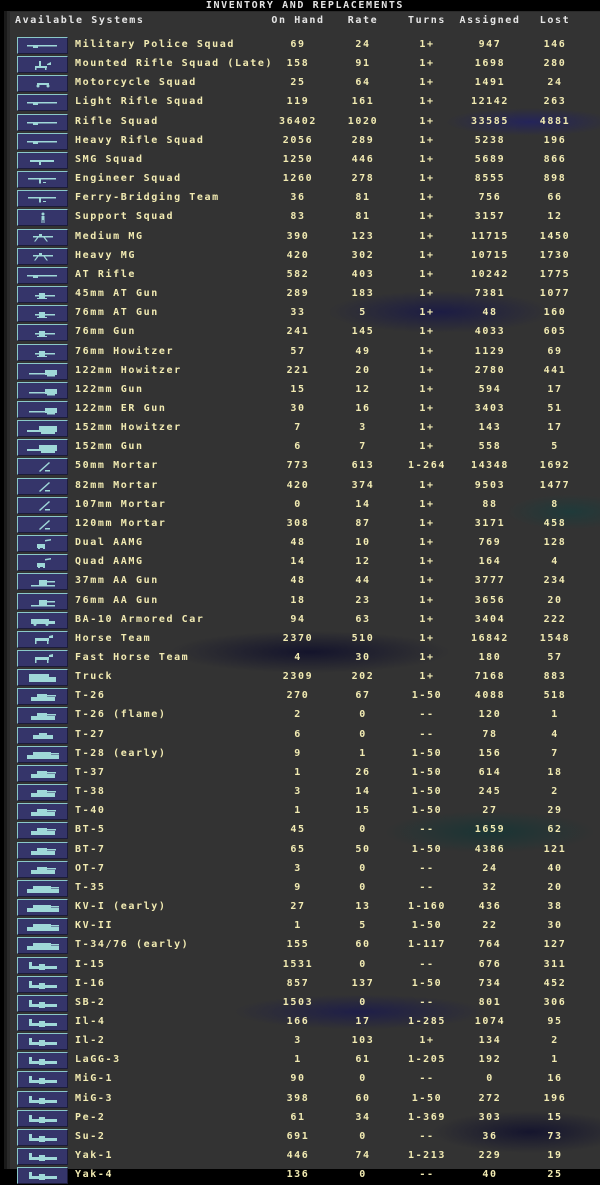  I want to click on table-row: 76mm AT Gun 33 5 1+ 48 160, so click(300, 313).